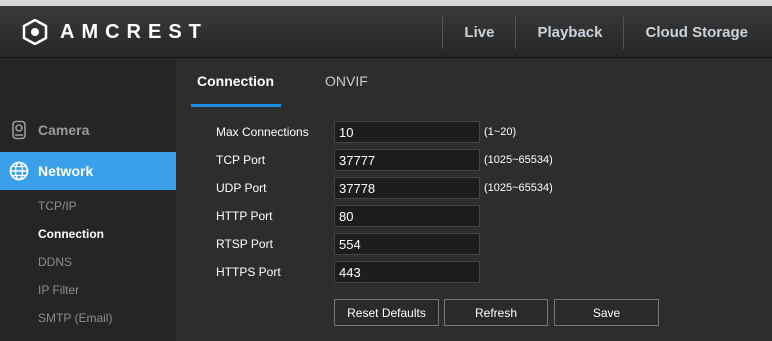 Image resolution: width=772 pixels, height=341 pixels. I want to click on nav-playback: Playback, so click(569, 32).